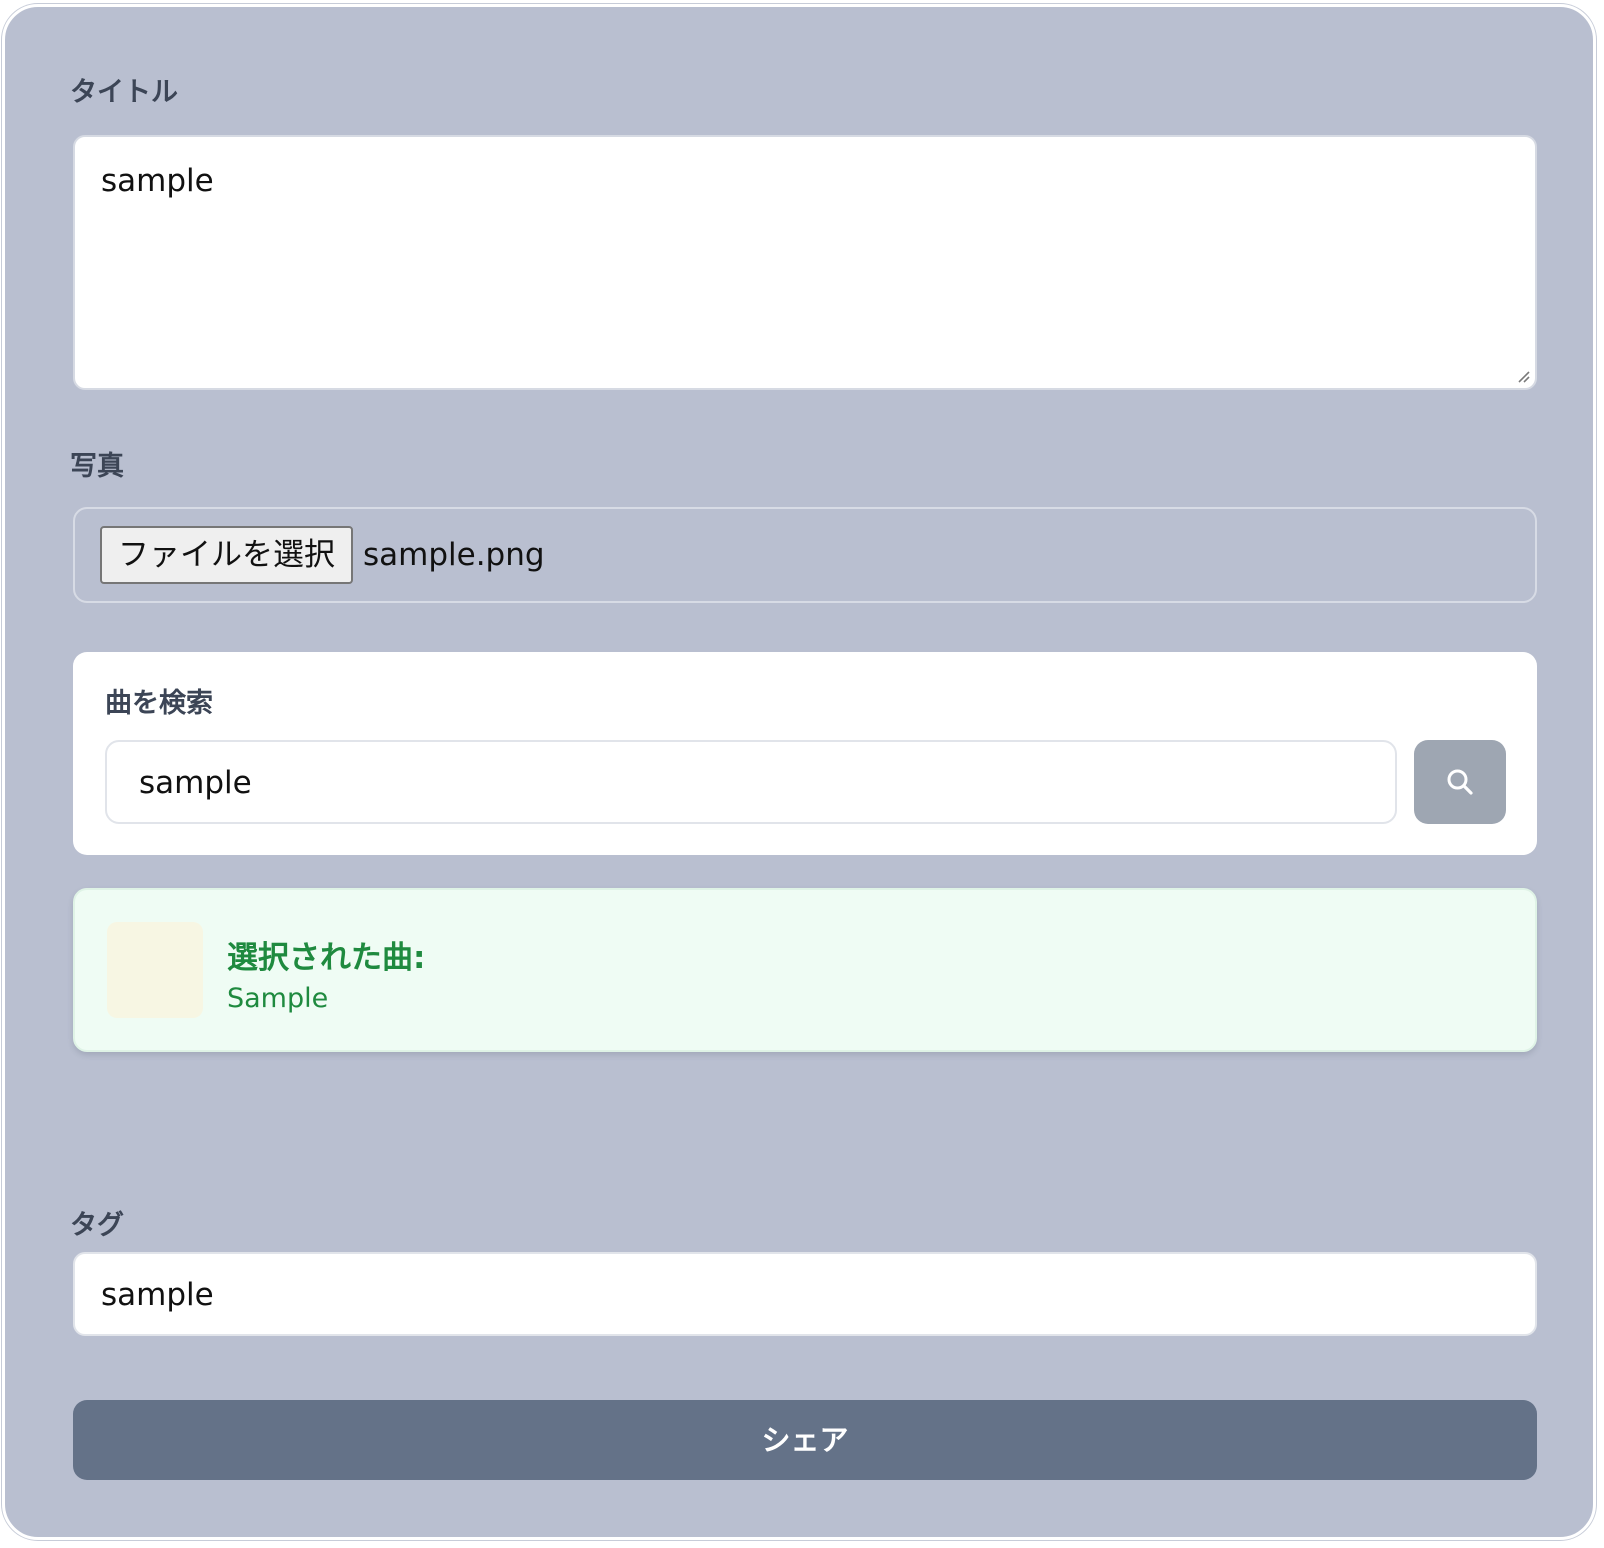 The image size is (1604, 1548). What do you see at coordinates (805, 555) in the screenshot?
I see `photo-file-input: ファイルを選択 sample.png` at bounding box center [805, 555].